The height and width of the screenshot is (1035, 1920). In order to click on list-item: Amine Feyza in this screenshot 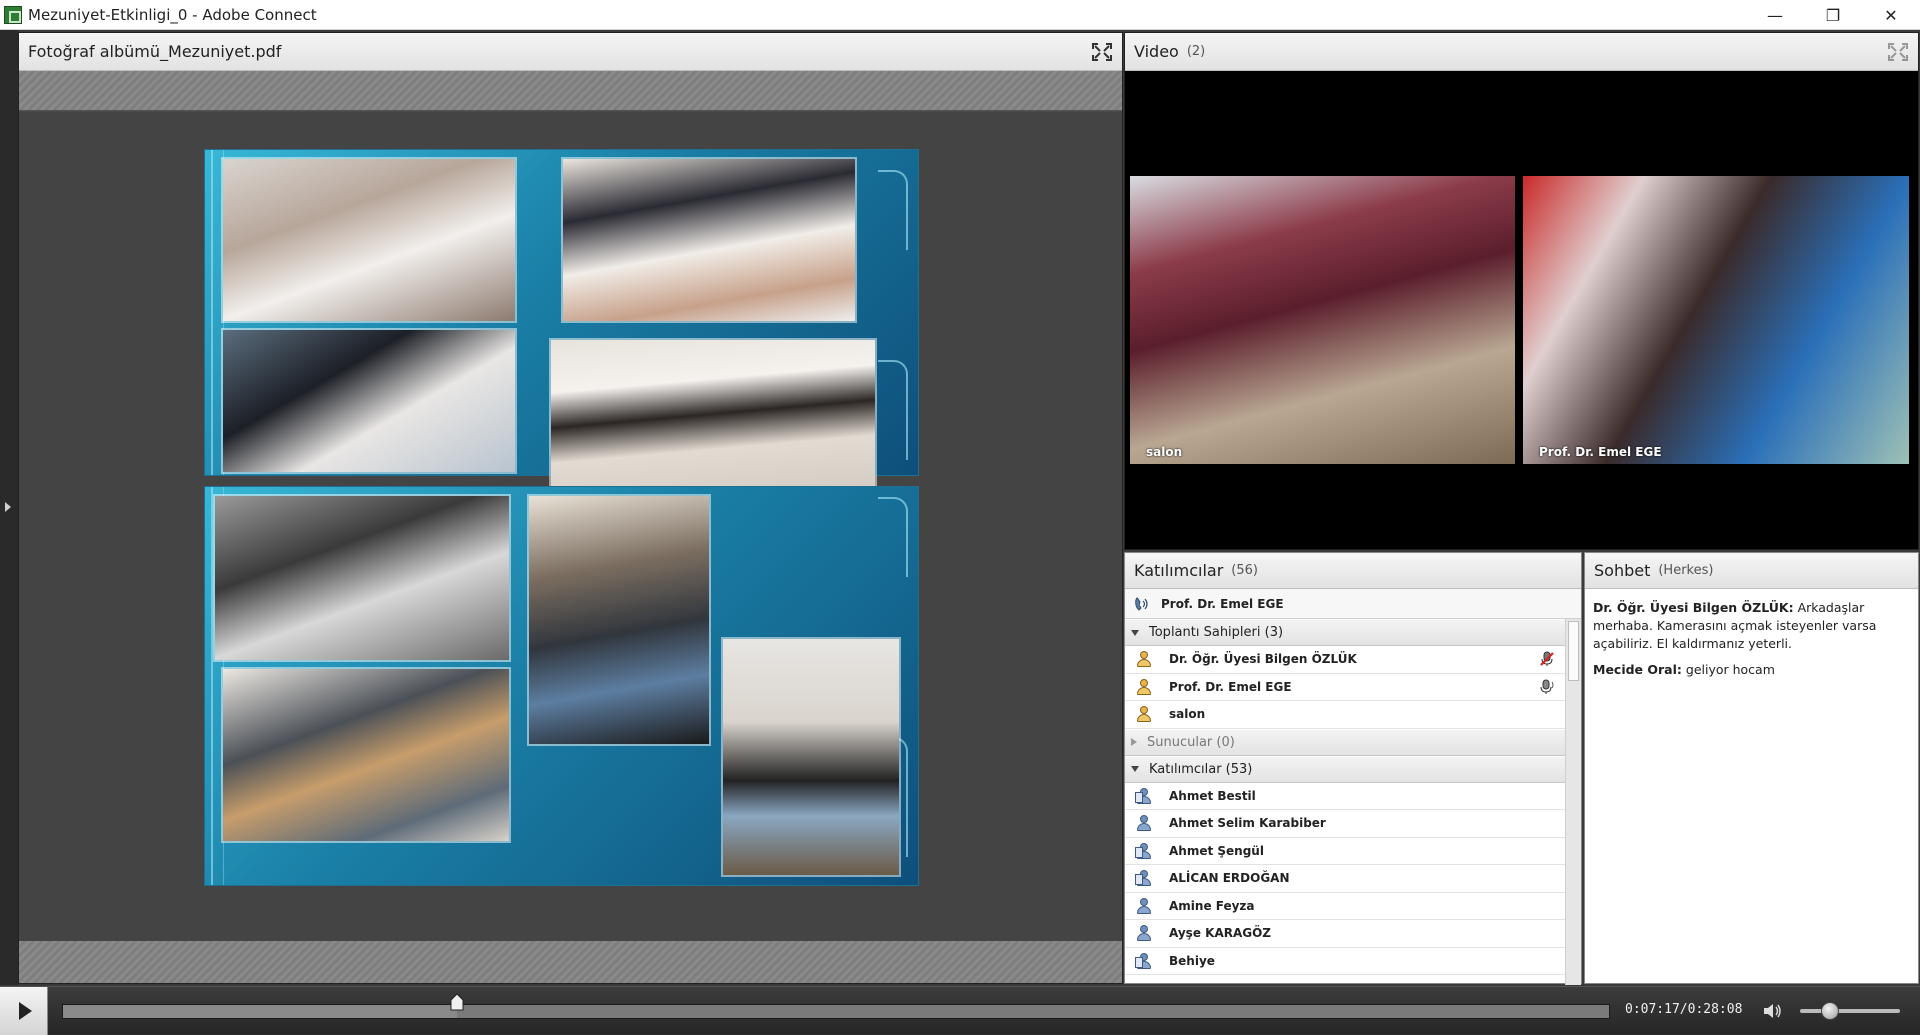, I will do `click(1345, 906)`.